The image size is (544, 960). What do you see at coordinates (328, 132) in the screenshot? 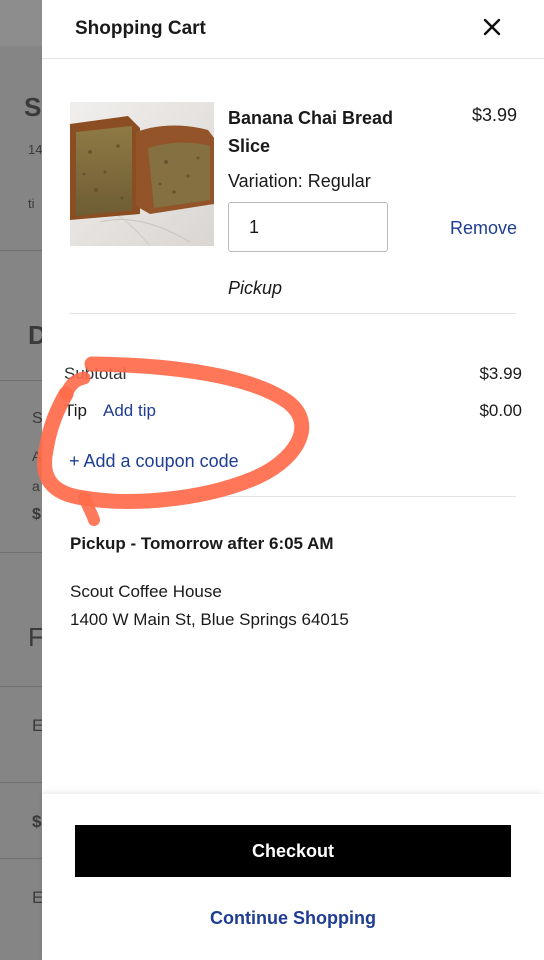
I see `product-name: Banana Chai Bread Slice` at bounding box center [328, 132].